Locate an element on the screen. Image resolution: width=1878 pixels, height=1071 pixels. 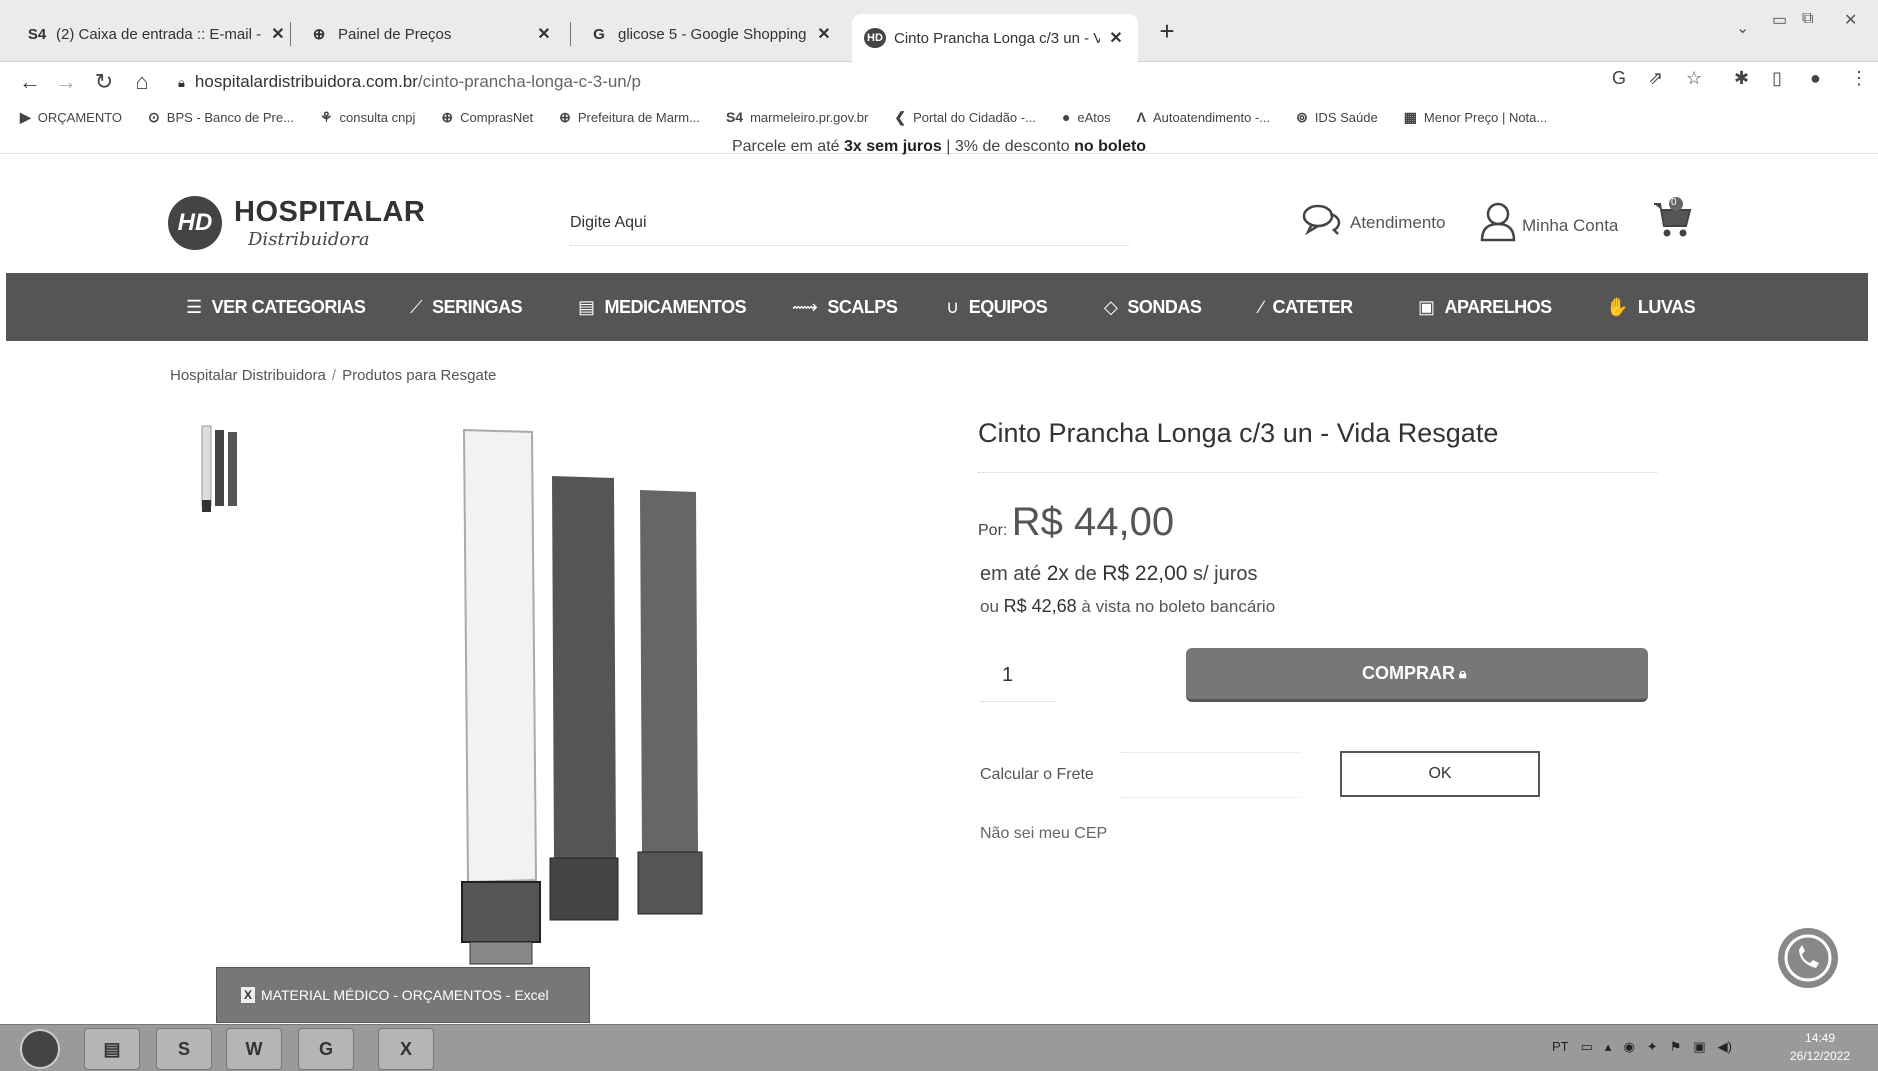
new-tab-button: + is located at coordinates (1167, 33).